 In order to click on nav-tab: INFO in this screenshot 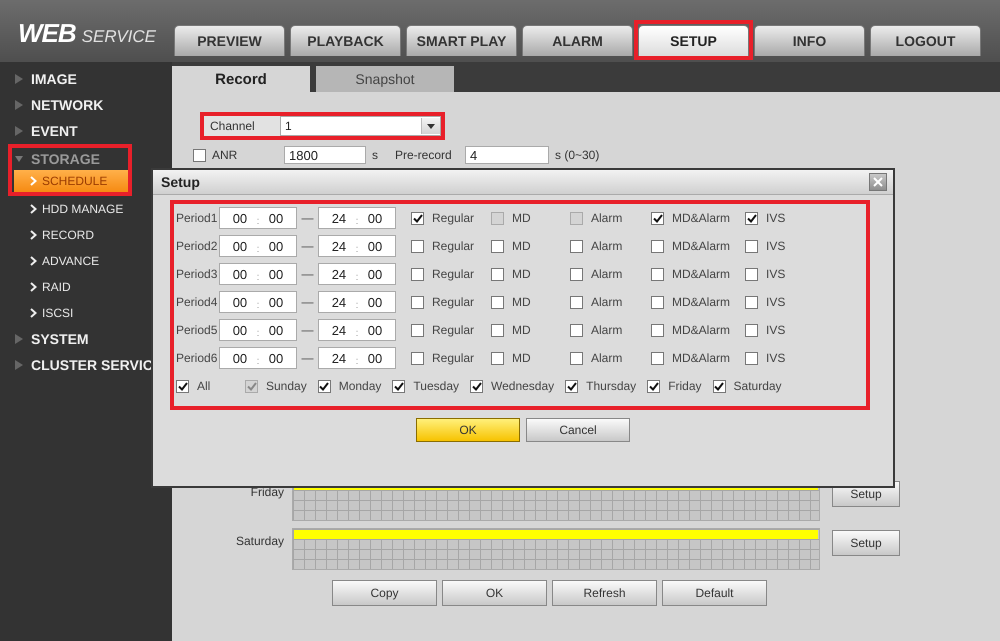, I will do `click(809, 40)`.